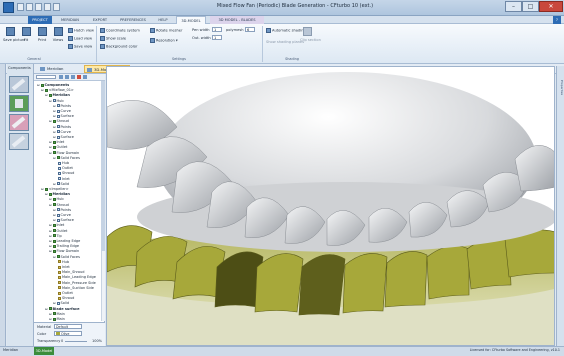 This screenshot has height=356, width=564. What do you see at coordinates (120, 30) in the screenshot?
I see `coordinate-system-button: Coordinate system` at bounding box center [120, 30].